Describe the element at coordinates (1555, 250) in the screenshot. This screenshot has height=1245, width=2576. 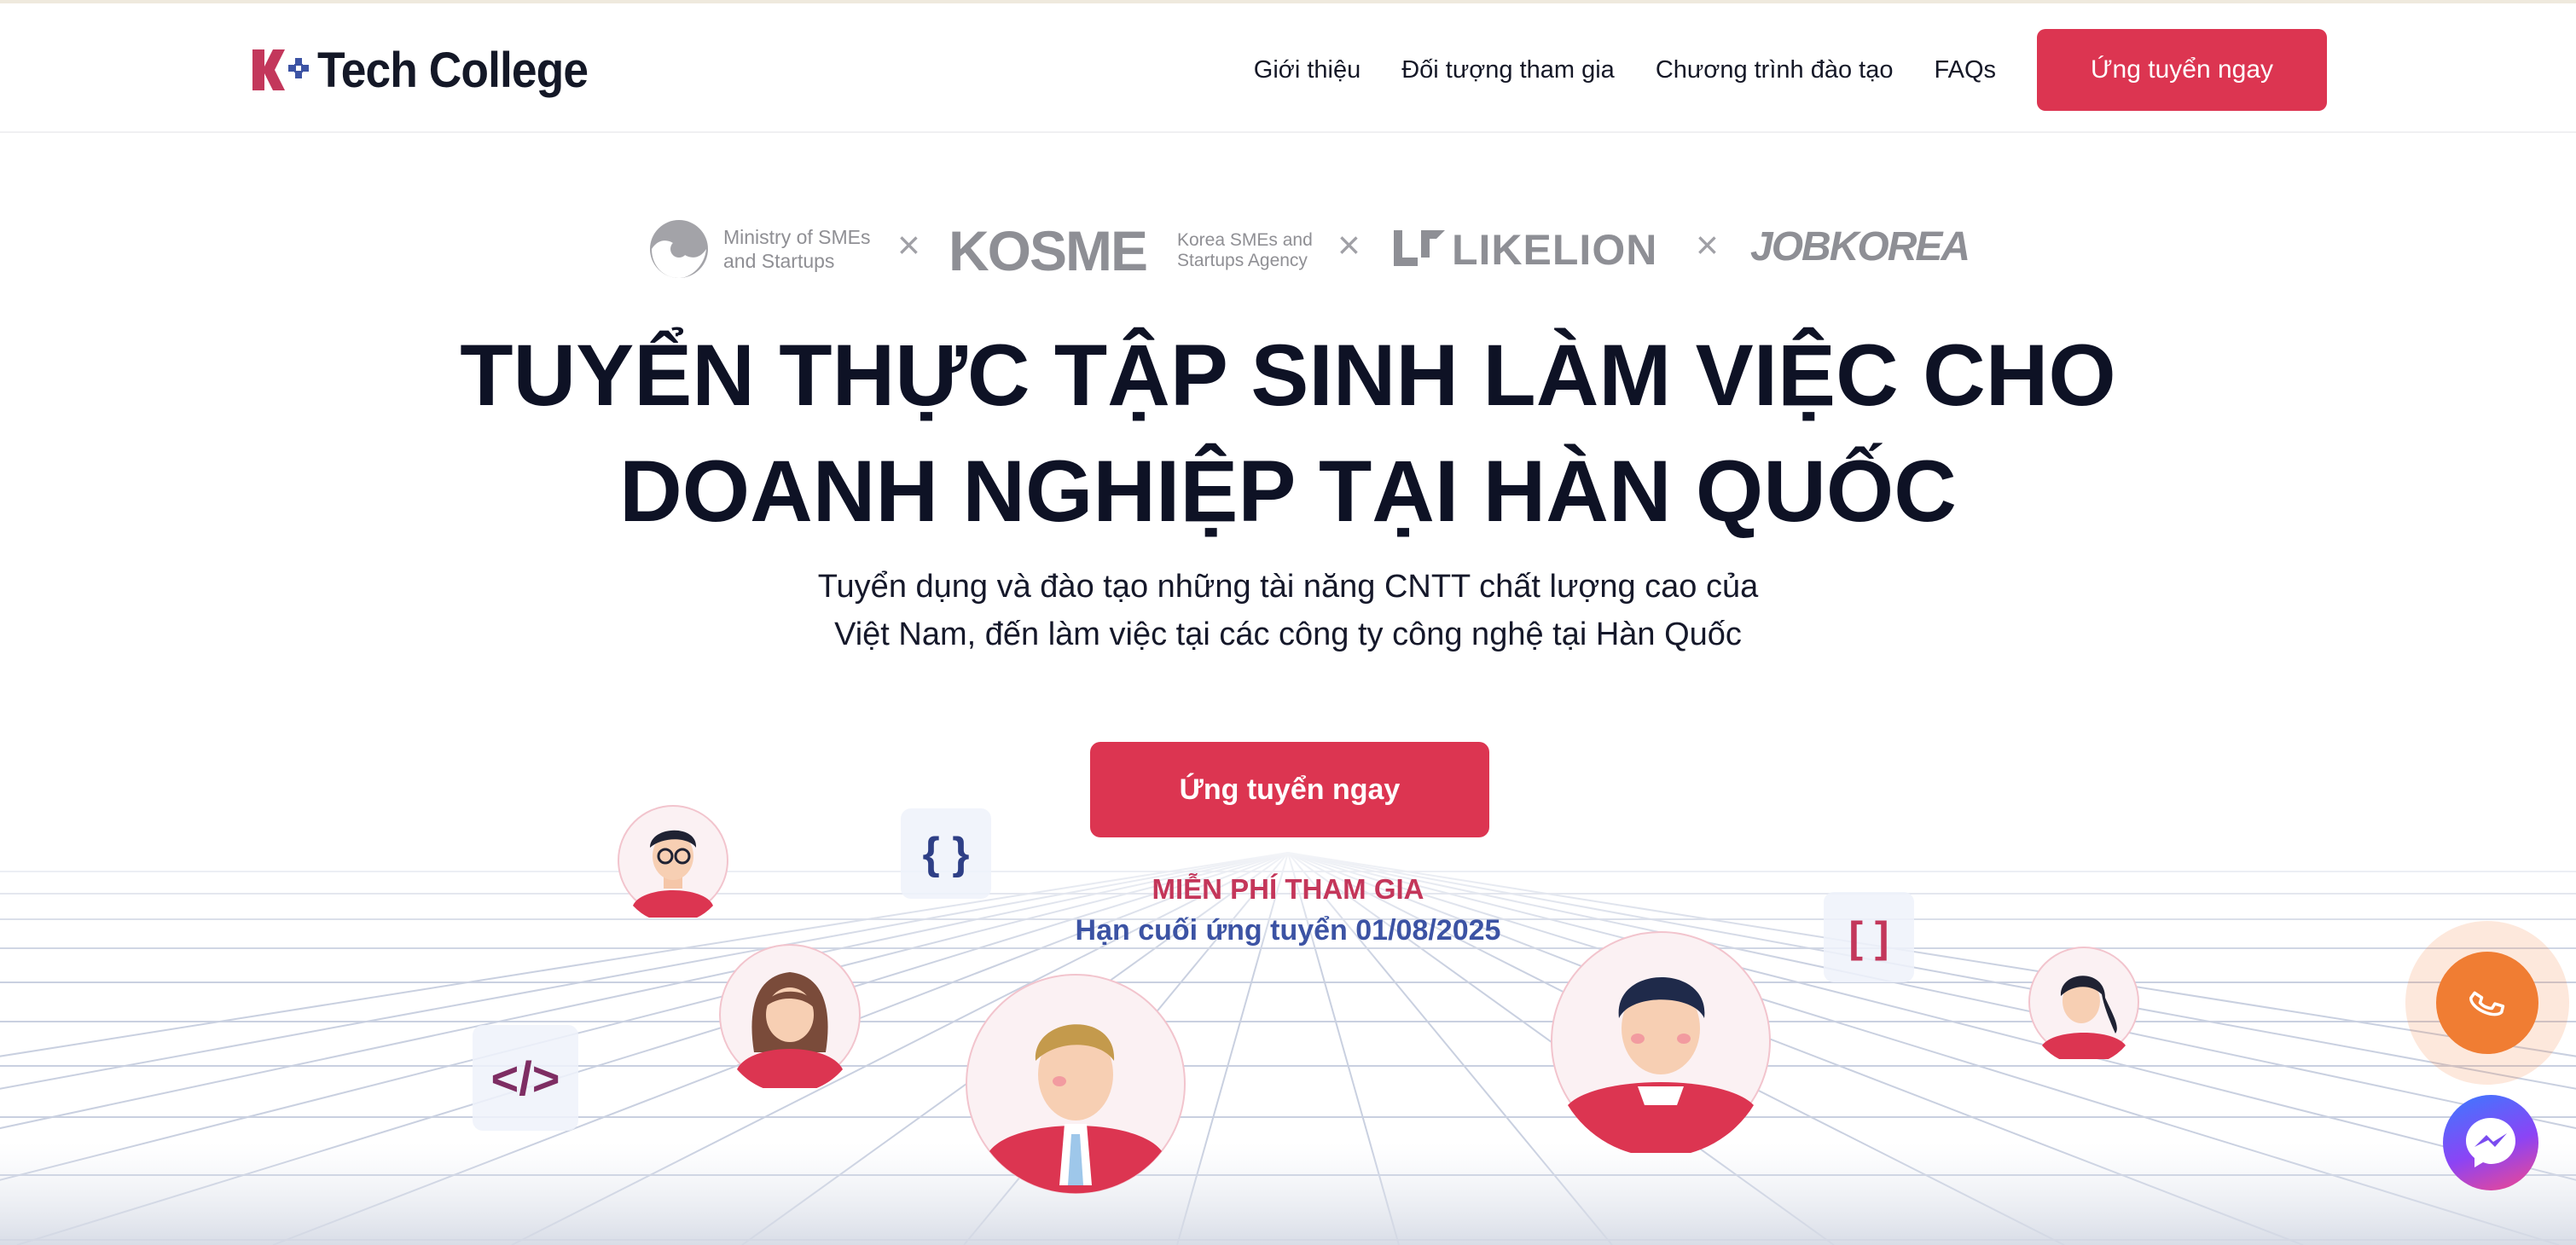
I see `likelion-wordmark: LIKELION` at that location.